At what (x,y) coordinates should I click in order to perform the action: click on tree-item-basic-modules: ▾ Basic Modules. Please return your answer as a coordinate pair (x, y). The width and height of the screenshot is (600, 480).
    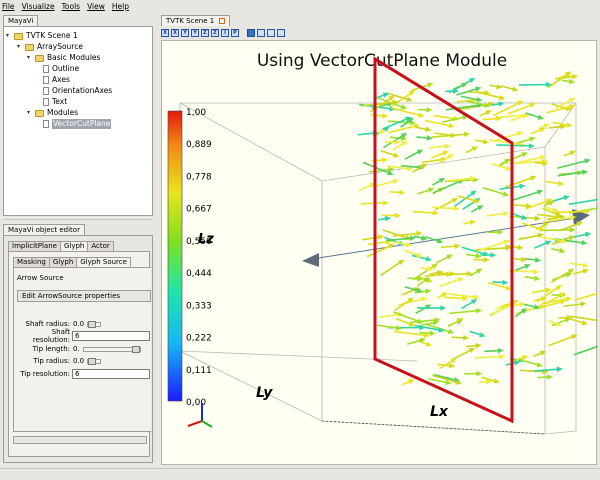
    Looking at the image, I should click on (63, 58).